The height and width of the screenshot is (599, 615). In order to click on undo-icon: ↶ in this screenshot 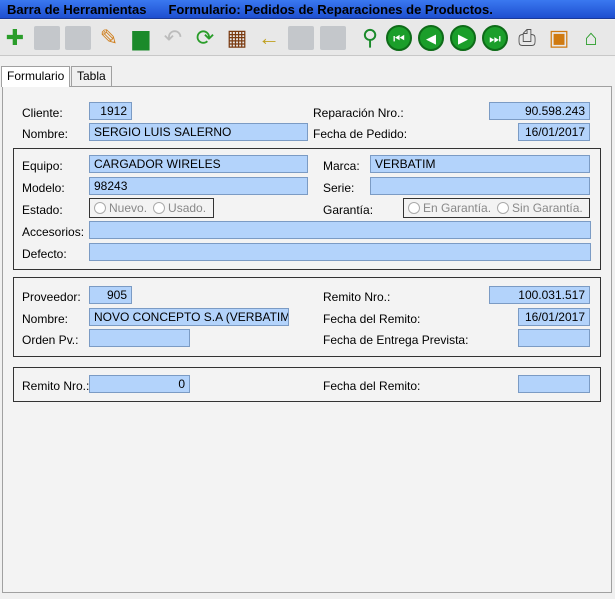, I will do `click(173, 37)`.